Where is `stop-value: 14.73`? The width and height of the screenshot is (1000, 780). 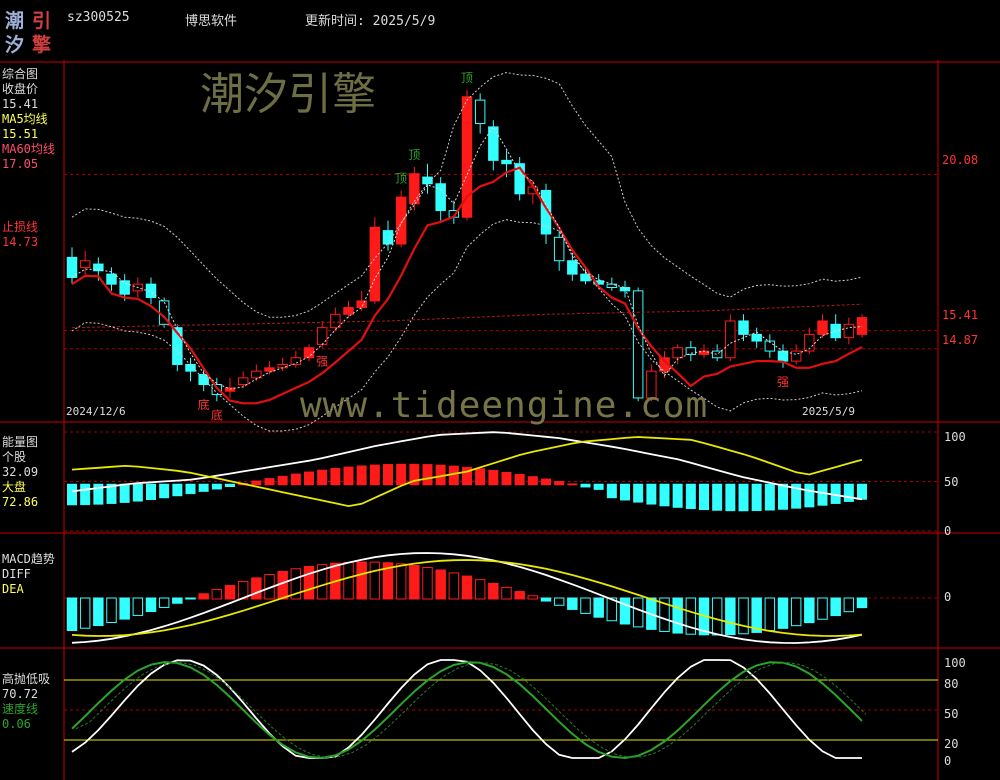 stop-value: 14.73 is located at coordinates (20, 242).